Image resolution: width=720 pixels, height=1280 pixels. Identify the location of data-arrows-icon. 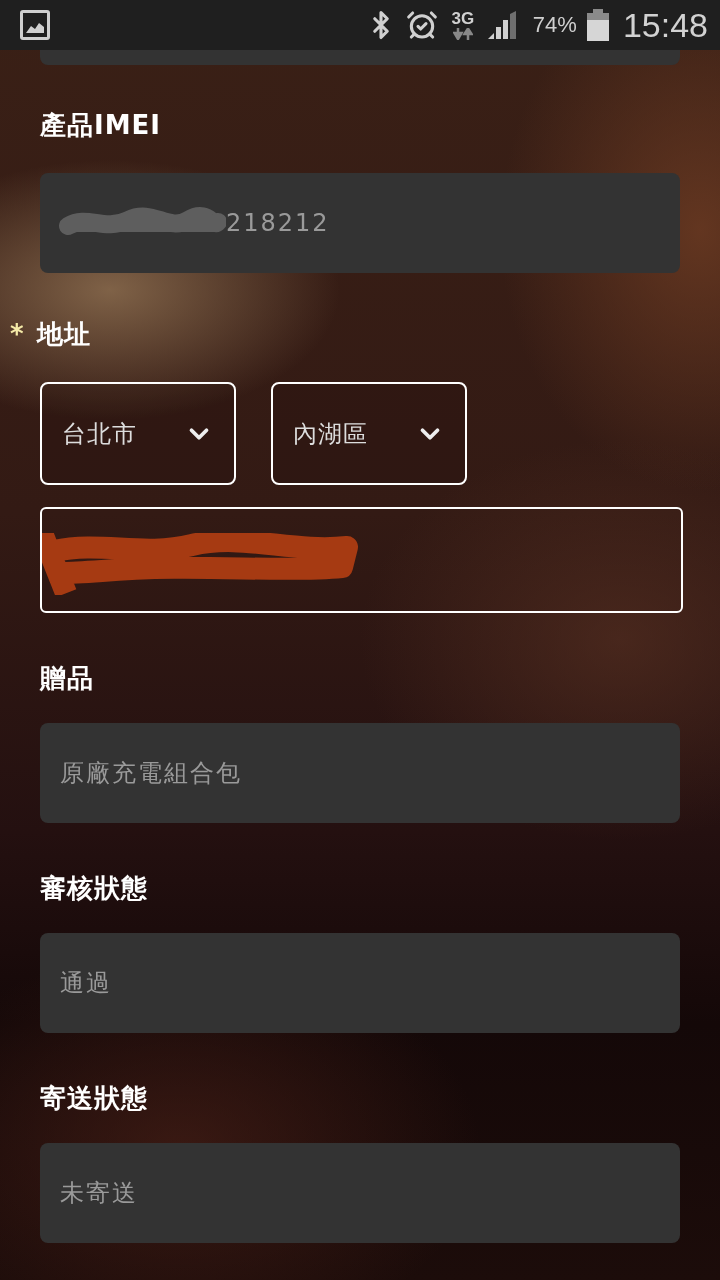
(462, 34).